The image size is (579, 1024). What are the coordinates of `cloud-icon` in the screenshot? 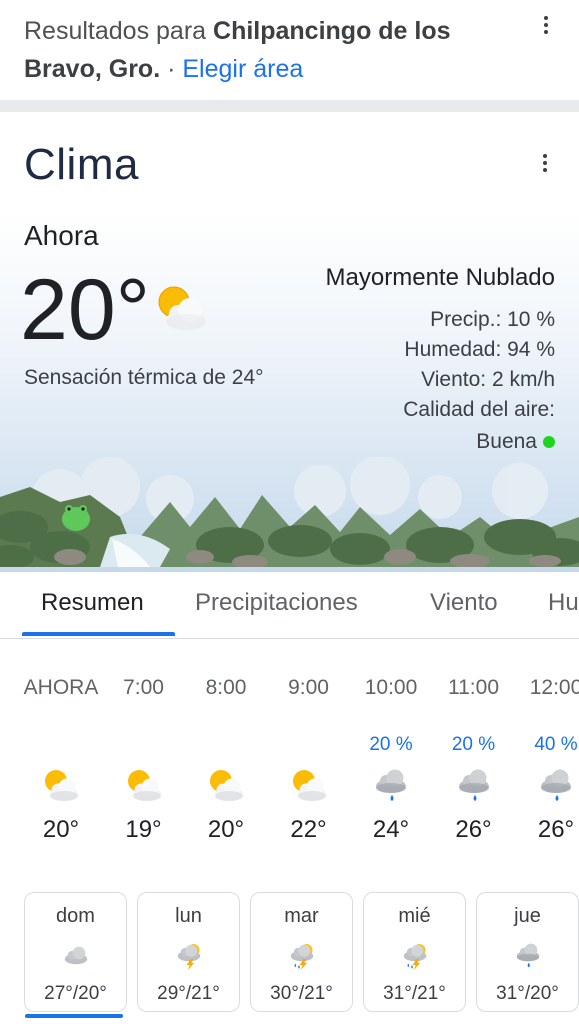 It's located at (76, 956).